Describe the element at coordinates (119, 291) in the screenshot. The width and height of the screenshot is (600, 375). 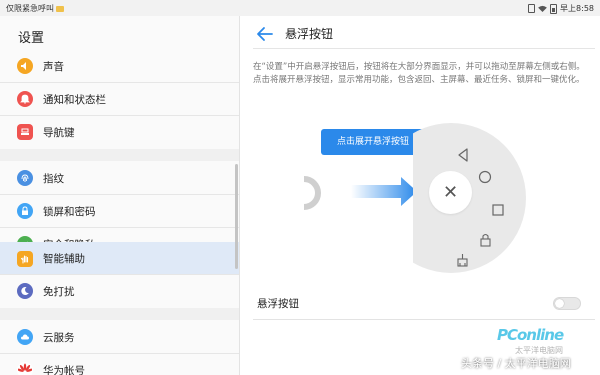
I see `sidebar-item-do-not-disturb: 免打扰` at that location.